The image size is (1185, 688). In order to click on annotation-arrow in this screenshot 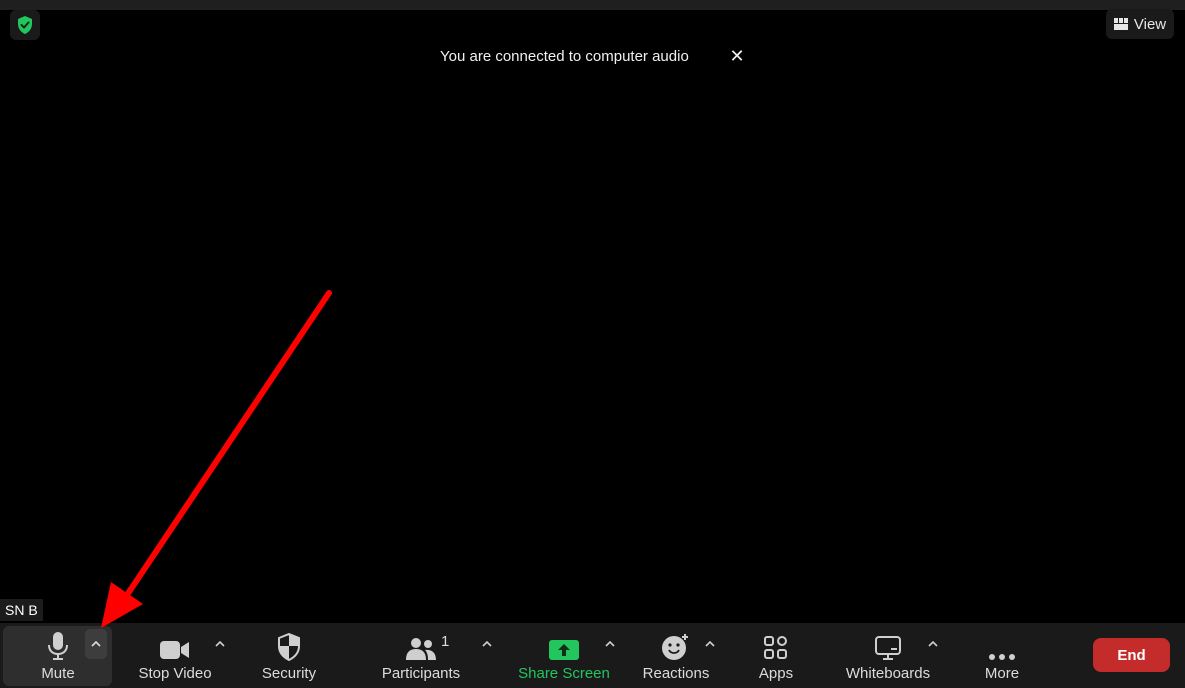, I will do `click(216, 459)`.